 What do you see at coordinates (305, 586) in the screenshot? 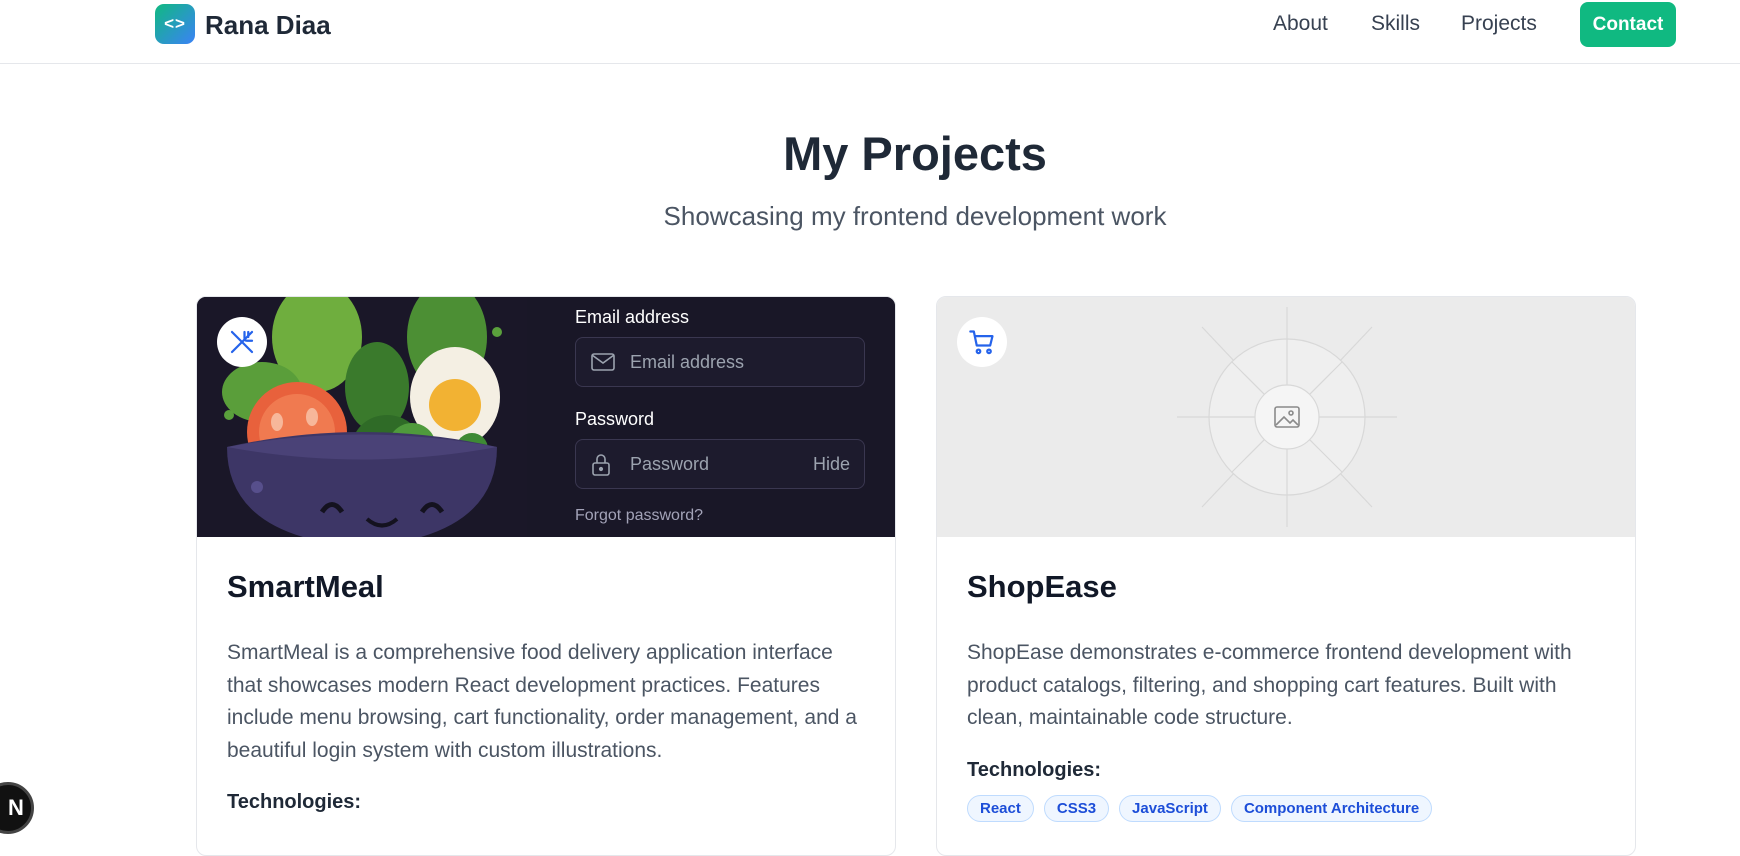
I see `project-title: SmartMeal` at bounding box center [305, 586].